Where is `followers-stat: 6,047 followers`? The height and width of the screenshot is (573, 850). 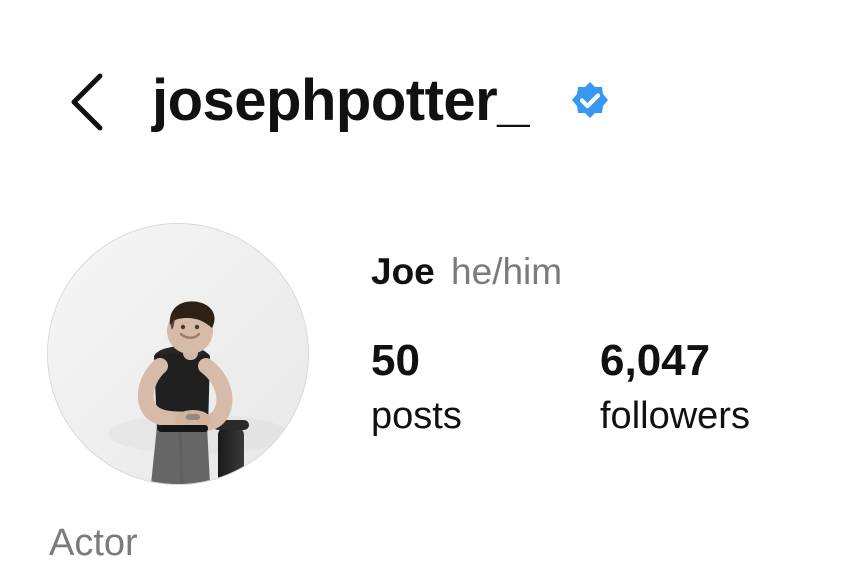
followers-stat: 6,047 followers is located at coordinates (675, 386).